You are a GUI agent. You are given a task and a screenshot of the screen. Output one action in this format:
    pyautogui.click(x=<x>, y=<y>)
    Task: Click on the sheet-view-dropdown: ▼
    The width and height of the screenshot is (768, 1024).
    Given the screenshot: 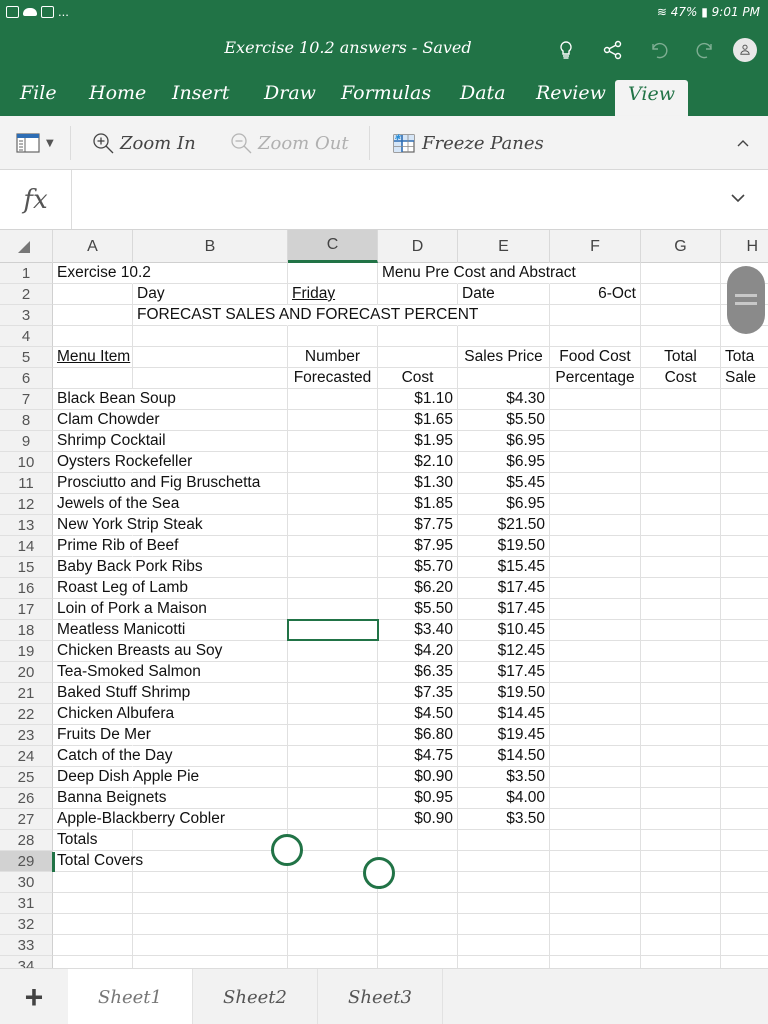 What is the action you would take?
    pyautogui.click(x=35, y=143)
    